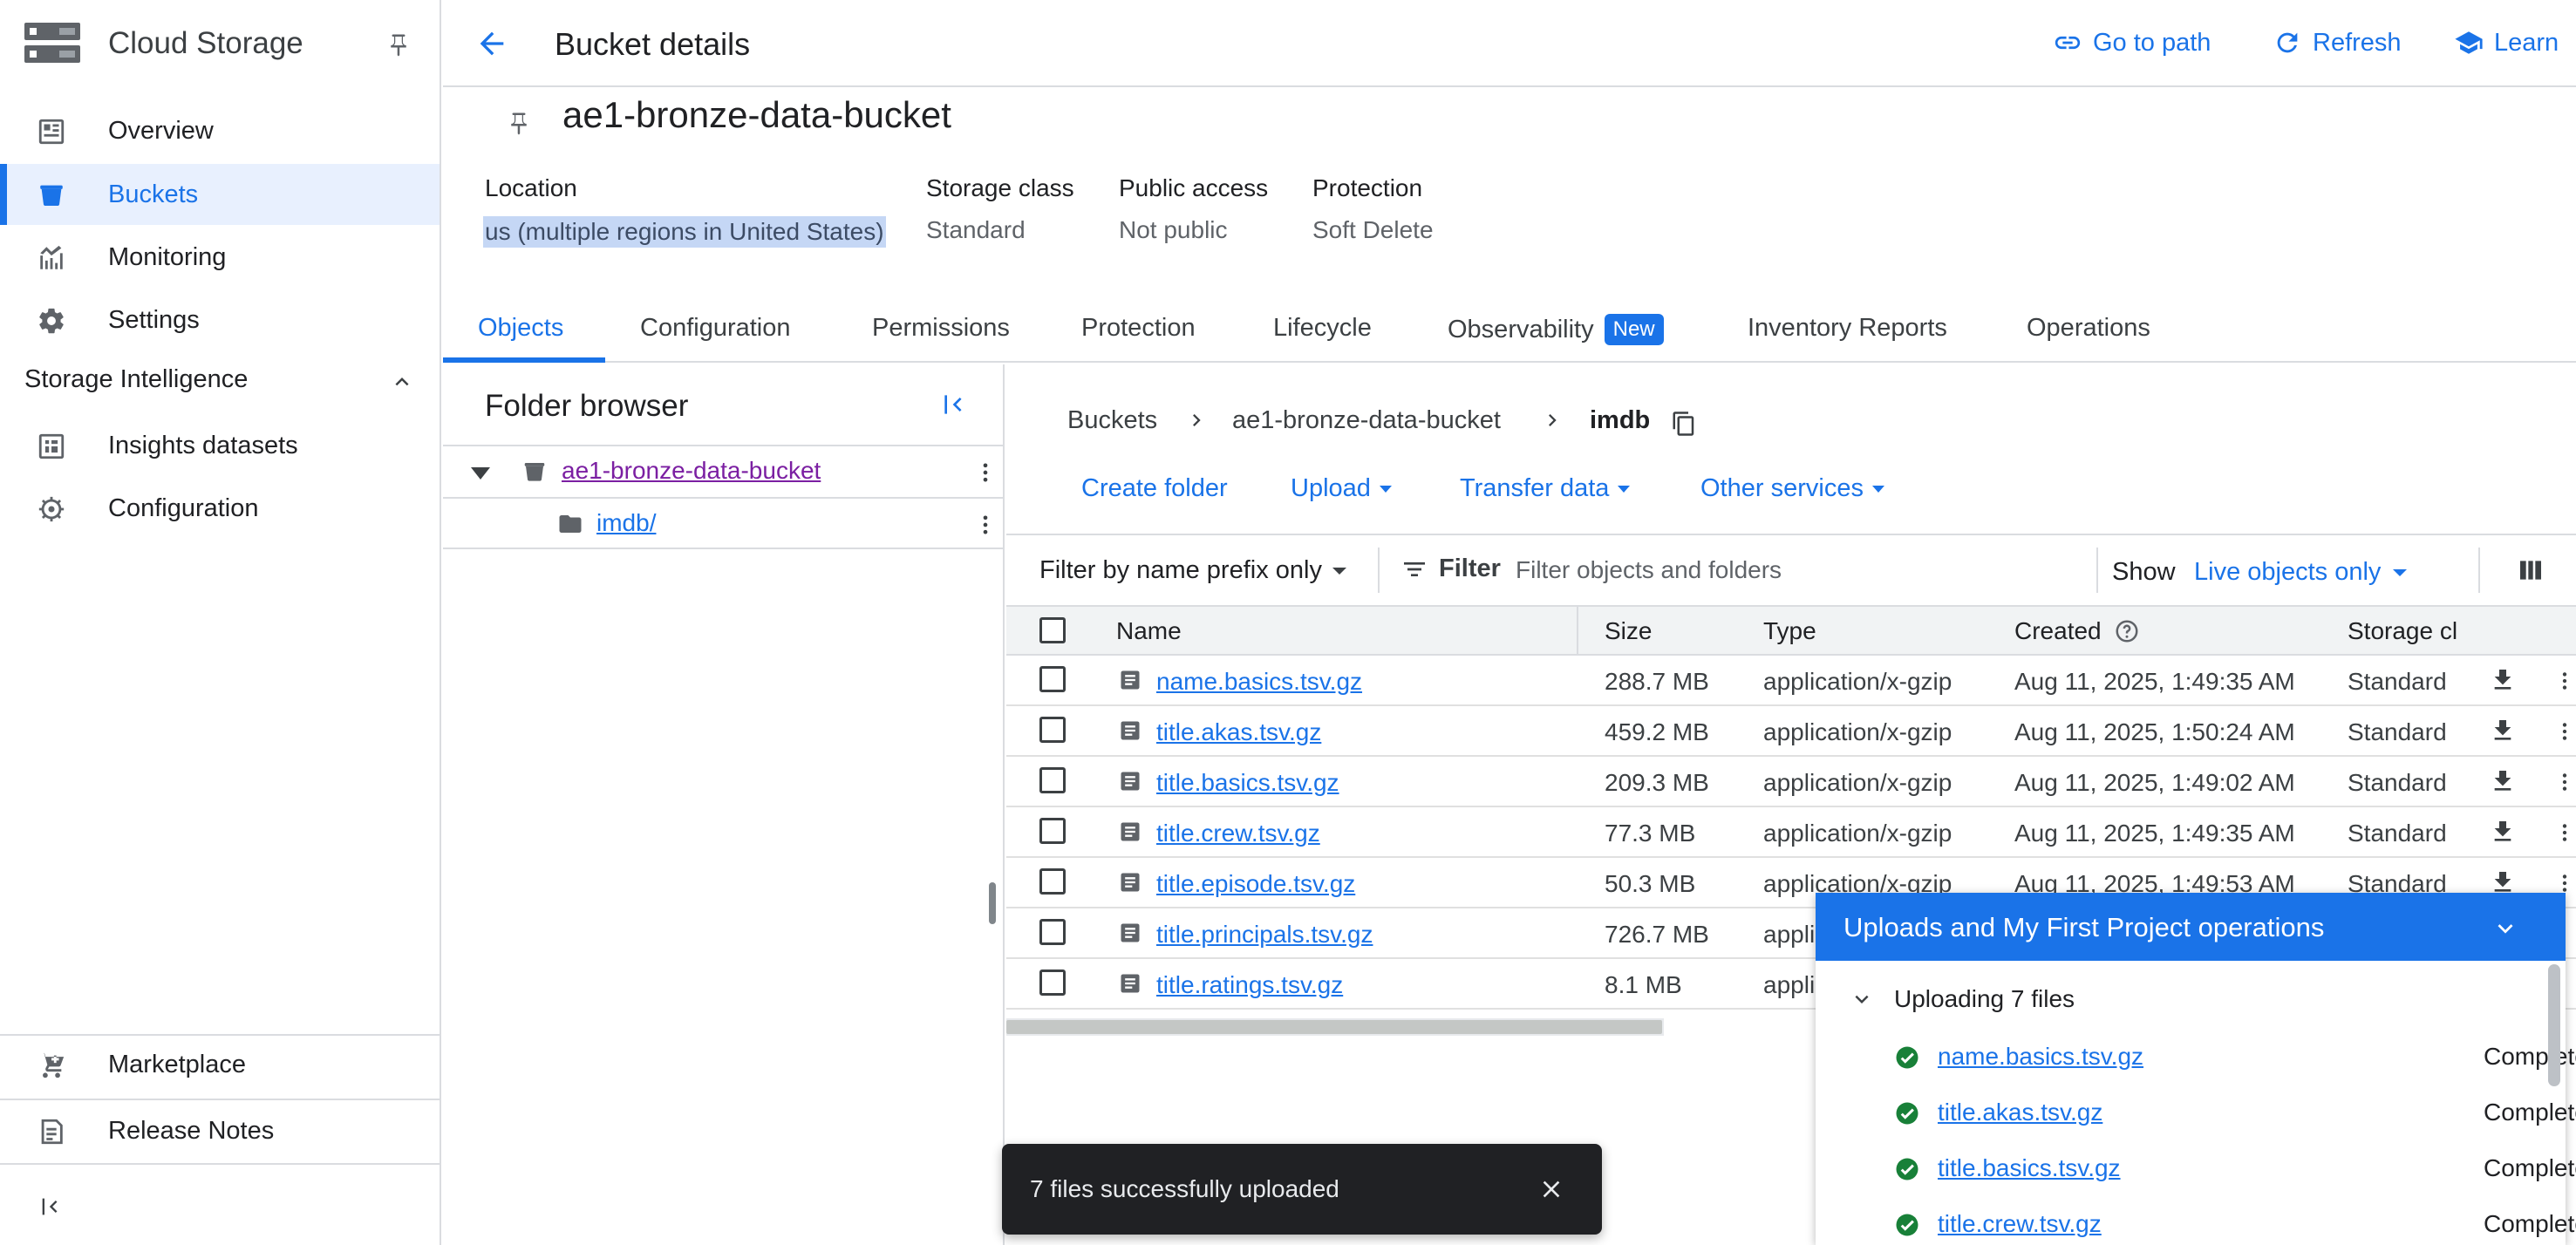 This screenshot has height=1245, width=2576. Describe the element at coordinates (724, 523) in the screenshot. I see `folder-tree-folder-row: imdb/` at that location.